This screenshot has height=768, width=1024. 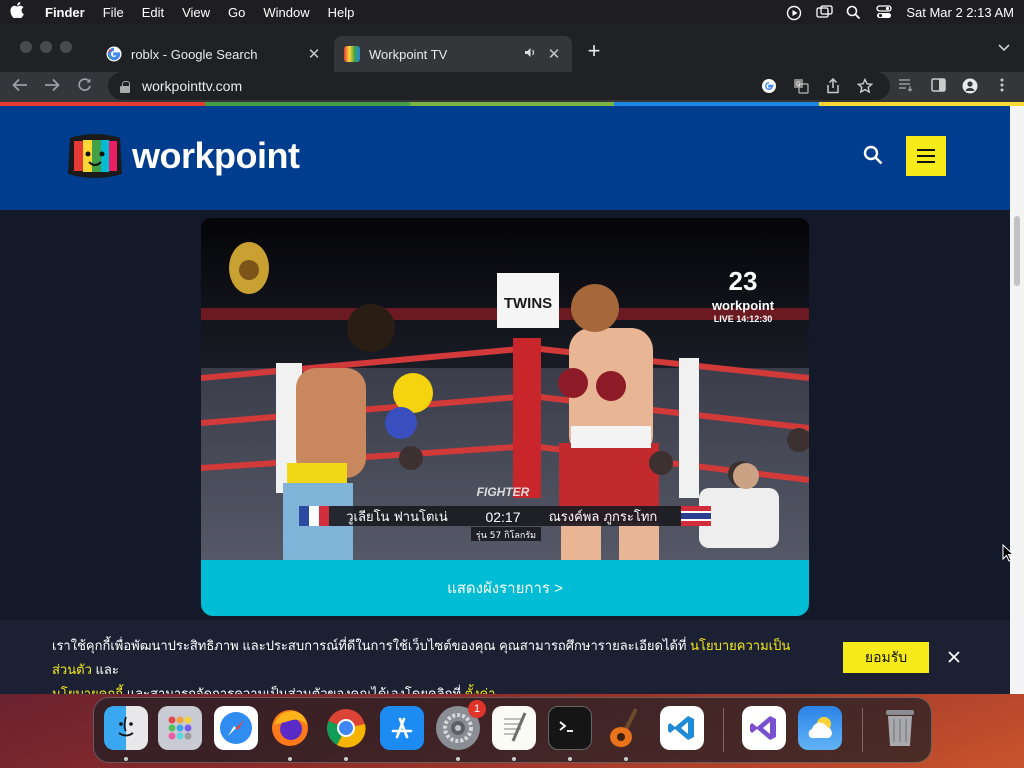 What do you see at coordinates (1017, 400) in the screenshot?
I see `page-scrollbar` at bounding box center [1017, 400].